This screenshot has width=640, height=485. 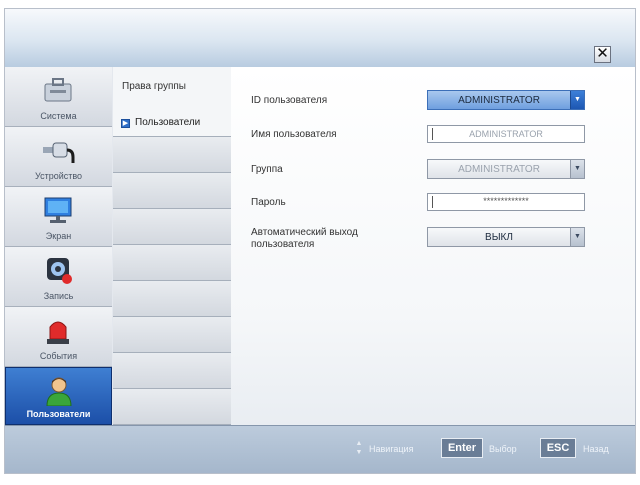 I want to click on user-name-value: ADMINISTRATOR, so click(x=506, y=134).